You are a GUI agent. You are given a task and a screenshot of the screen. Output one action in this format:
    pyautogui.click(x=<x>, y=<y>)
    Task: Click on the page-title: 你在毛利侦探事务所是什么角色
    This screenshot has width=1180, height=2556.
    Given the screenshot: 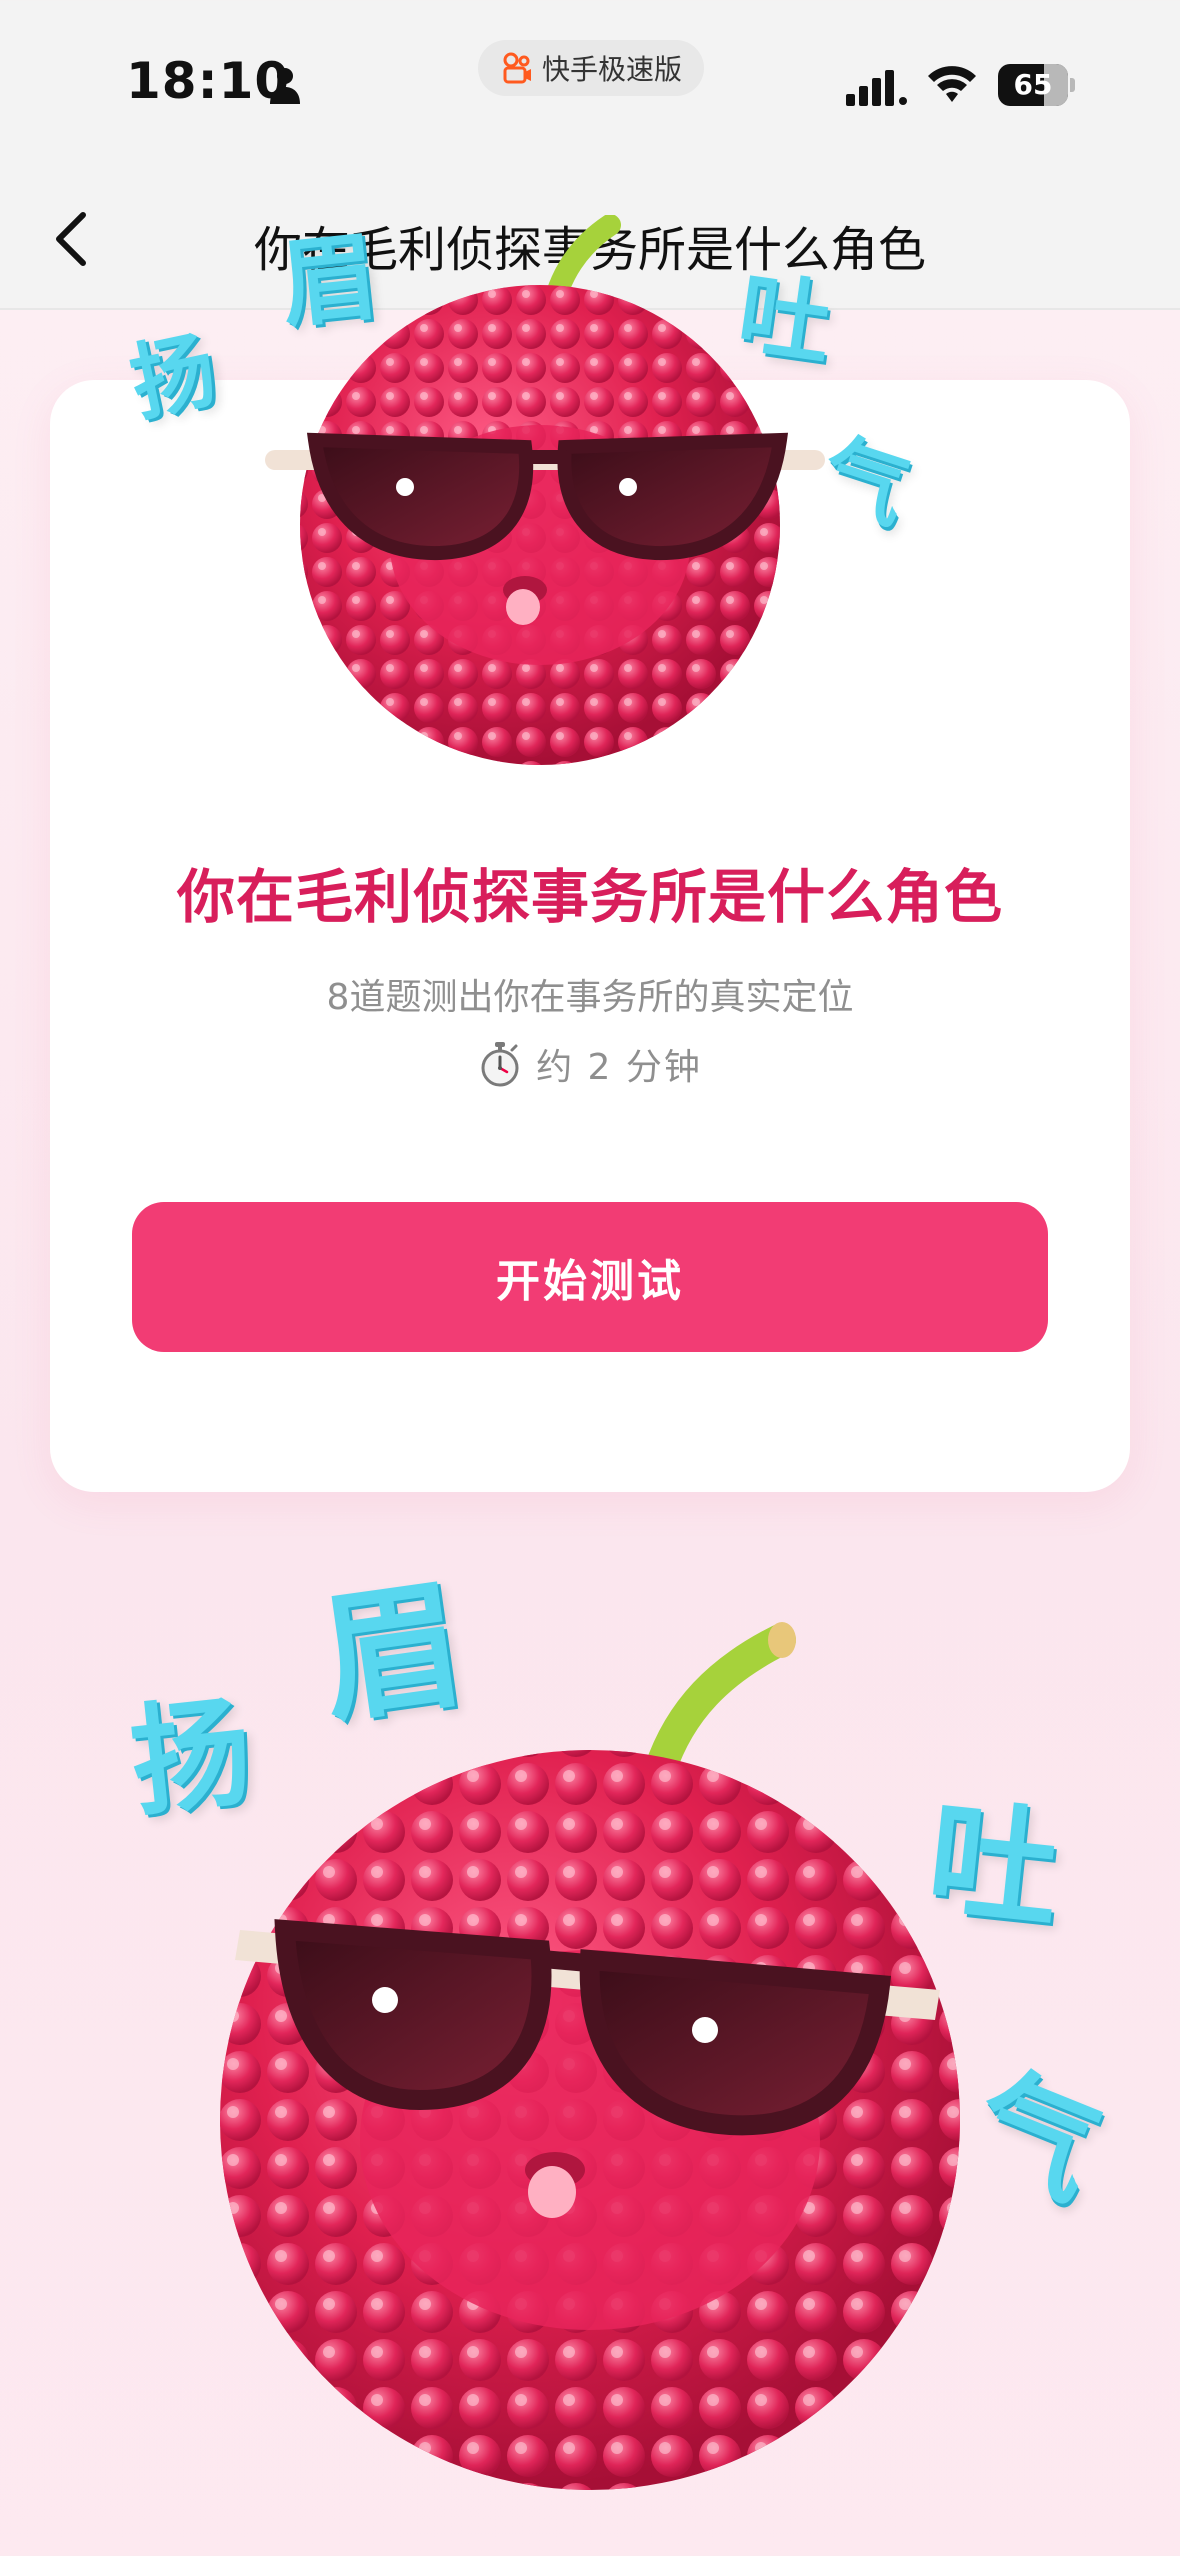 What is the action you would take?
    pyautogui.click(x=589, y=250)
    